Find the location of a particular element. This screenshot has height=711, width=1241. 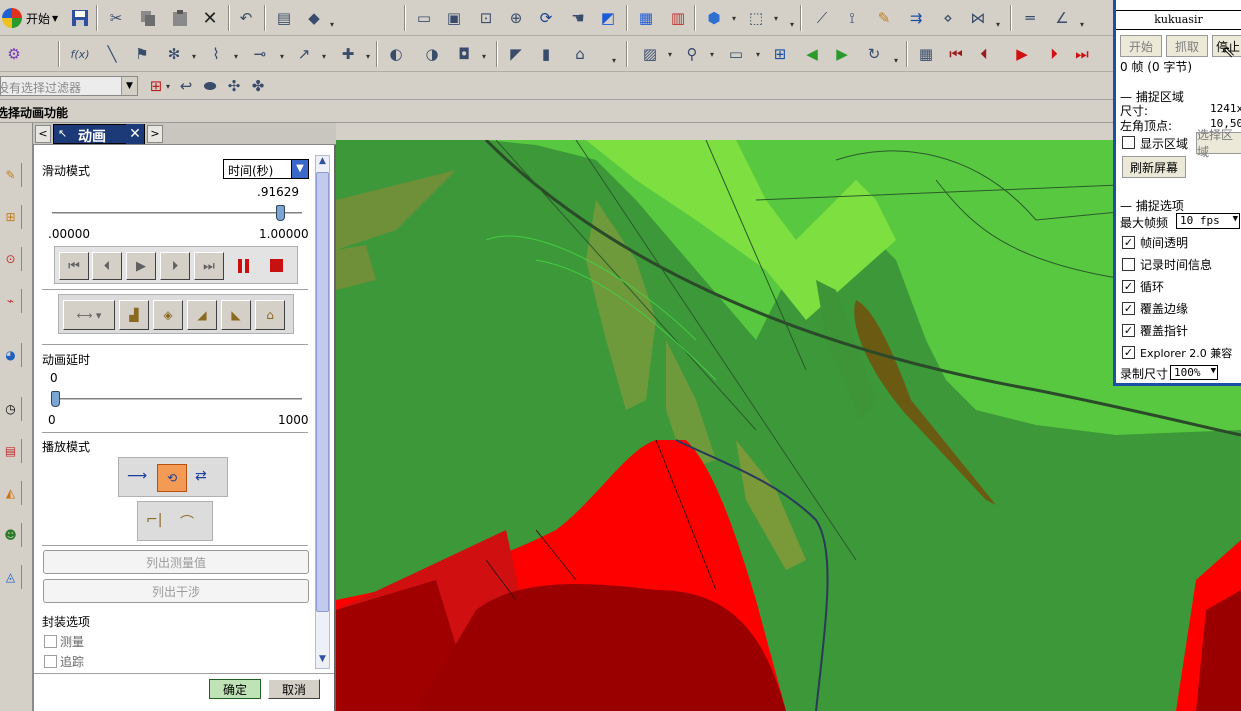

start-menu-button: 开始 ▼ is located at coordinates (33, 18).